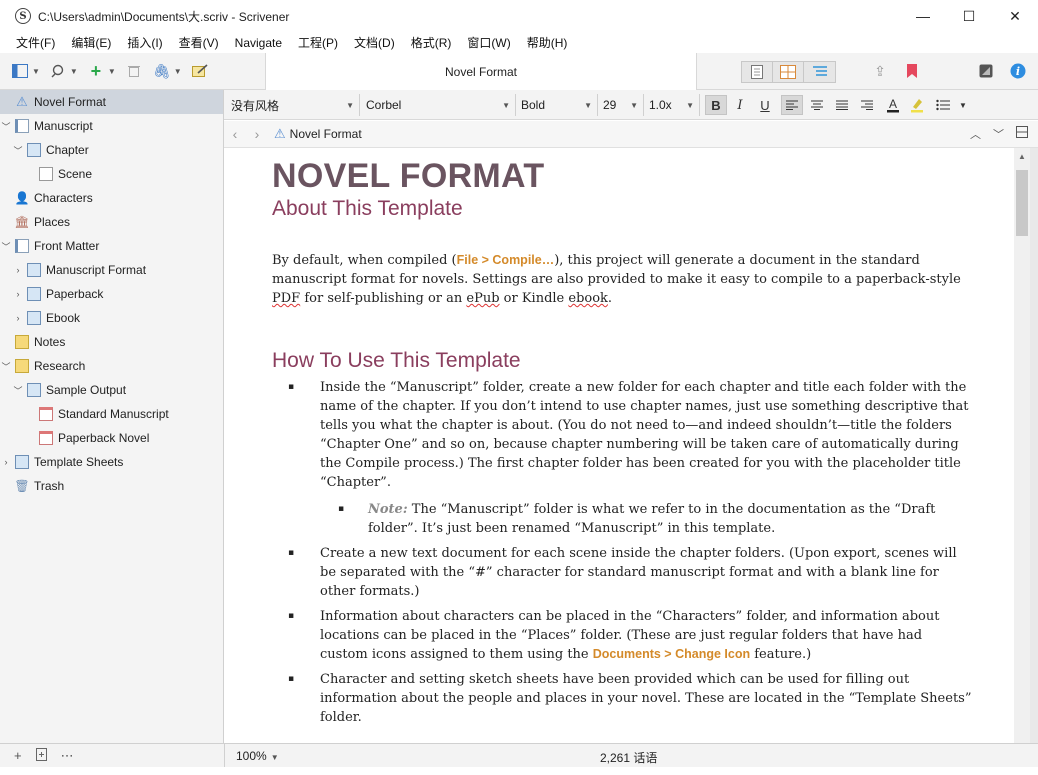 The width and height of the screenshot is (1038, 775). Describe the element at coordinates (111, 390) in the screenshot. I see `binder-item-sample-output: ﹀ Sample Output` at that location.